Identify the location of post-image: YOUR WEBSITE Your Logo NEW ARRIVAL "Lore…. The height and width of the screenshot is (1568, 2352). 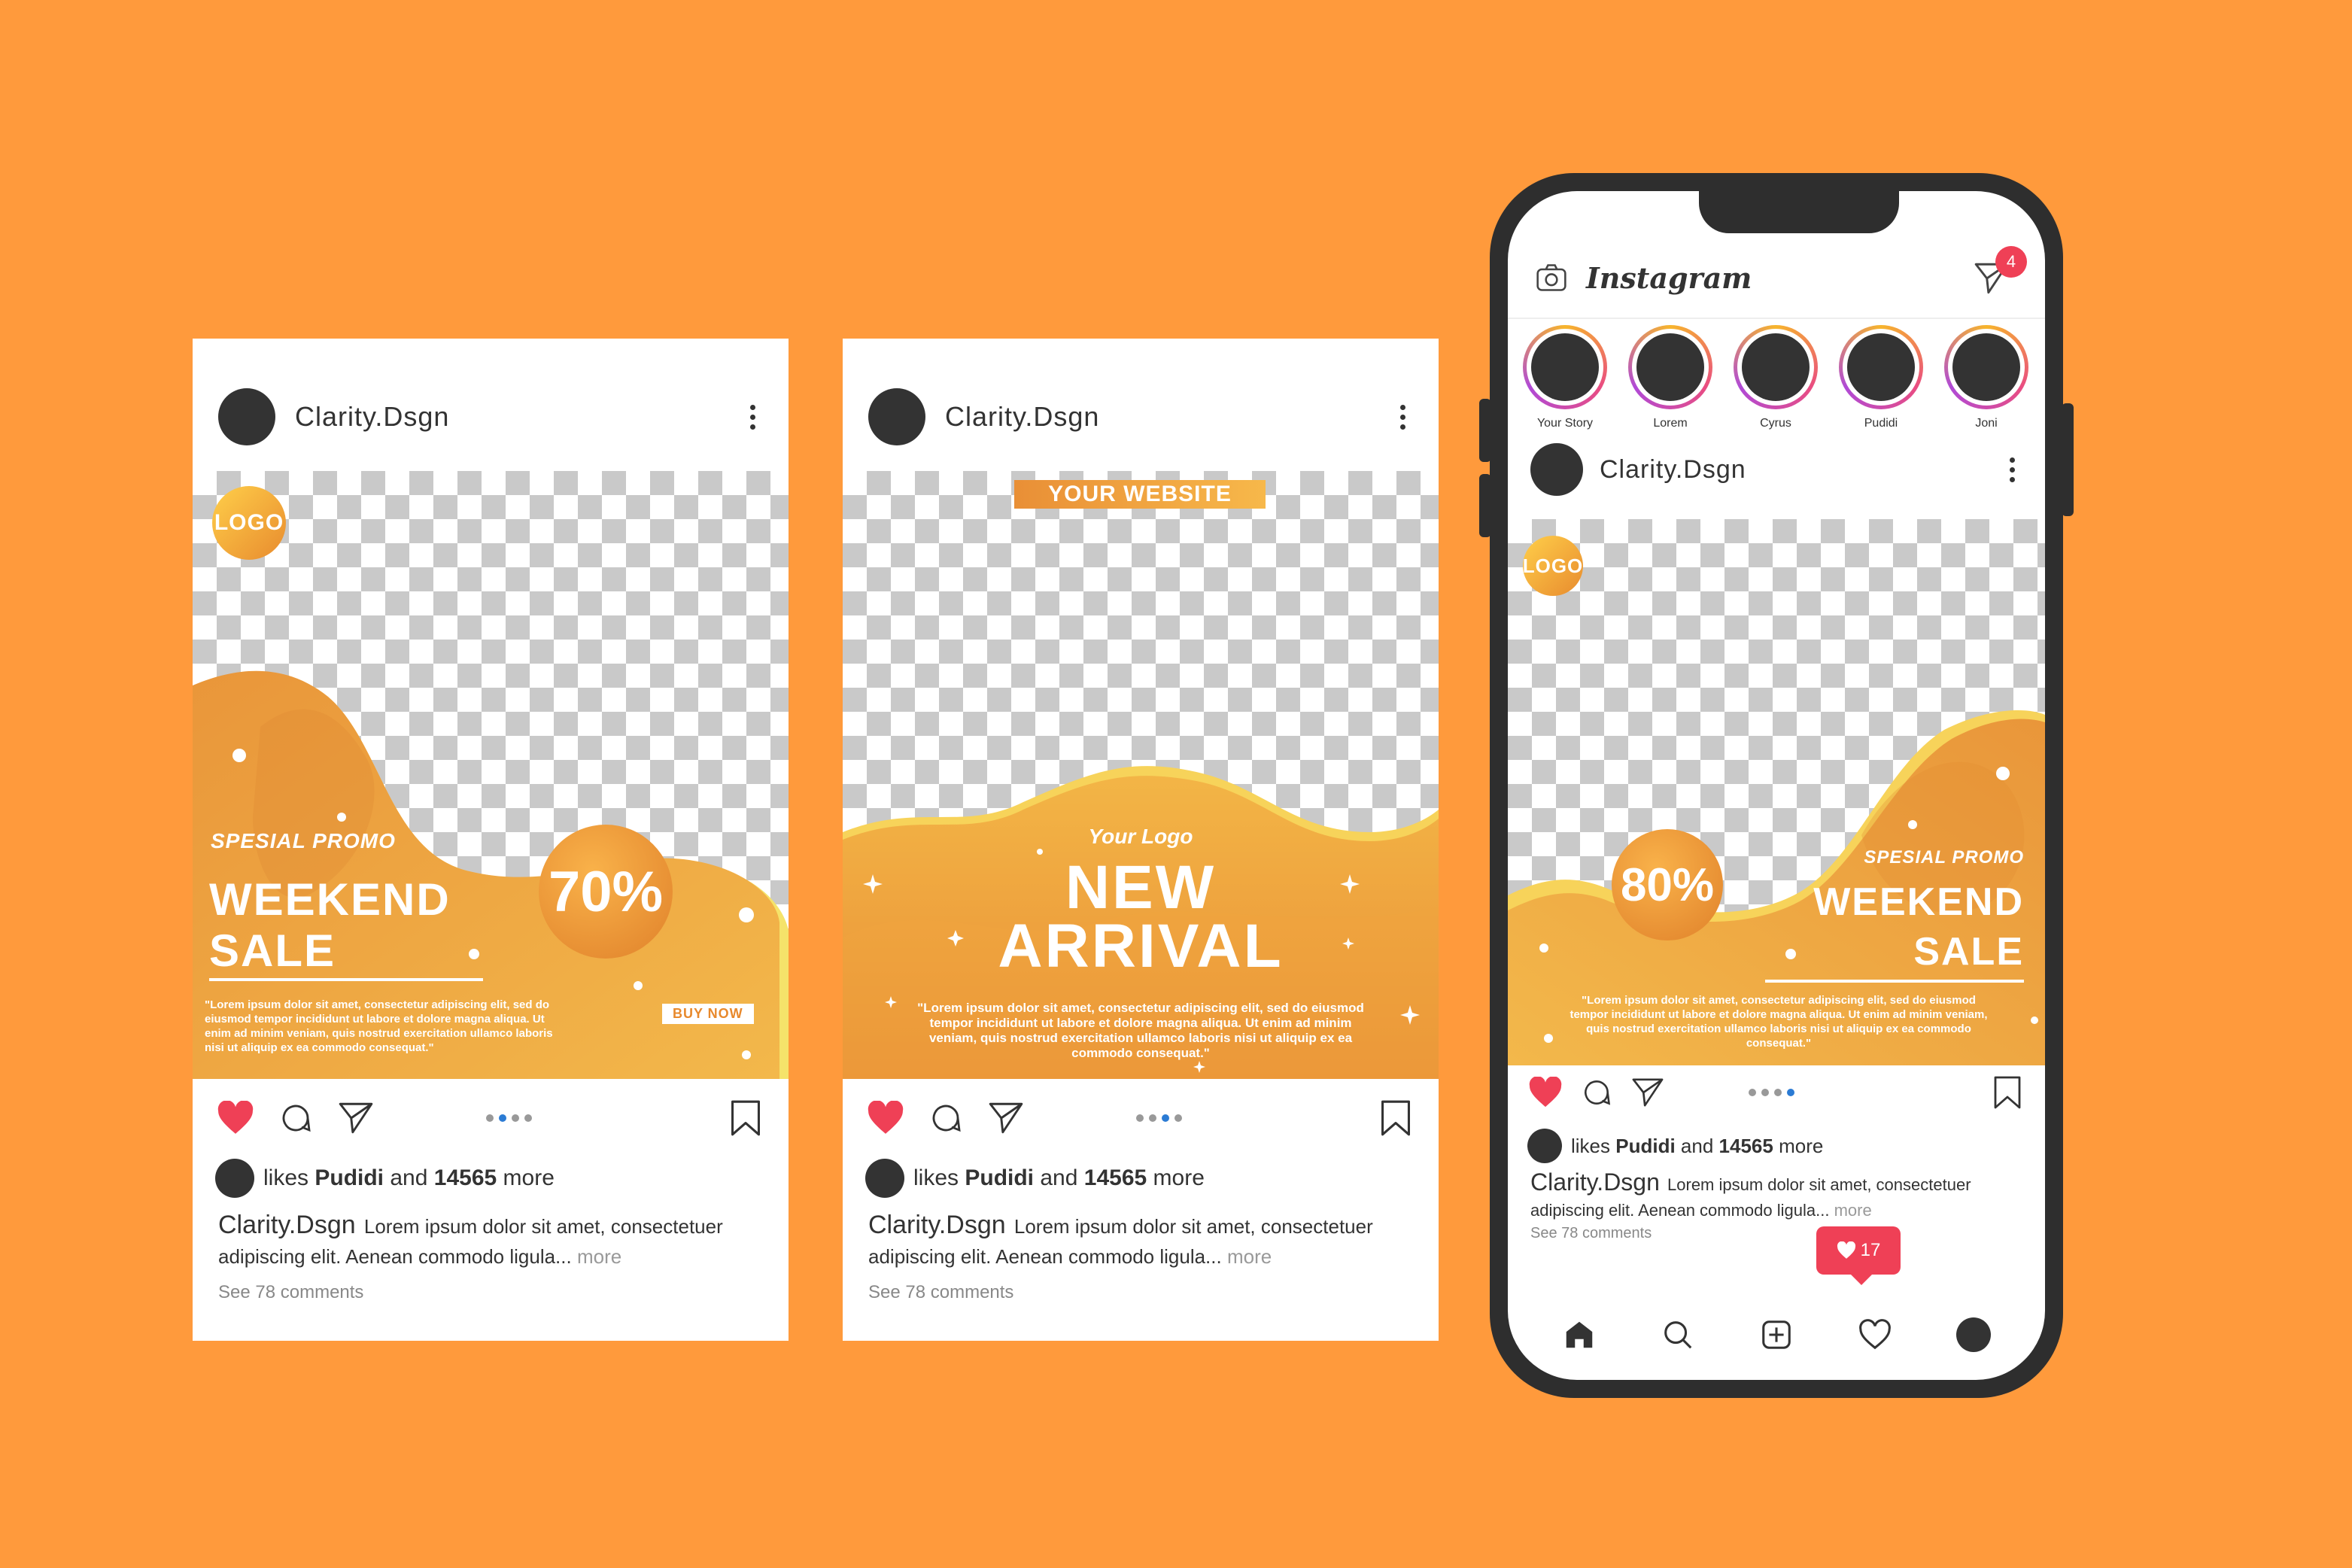
(1141, 775).